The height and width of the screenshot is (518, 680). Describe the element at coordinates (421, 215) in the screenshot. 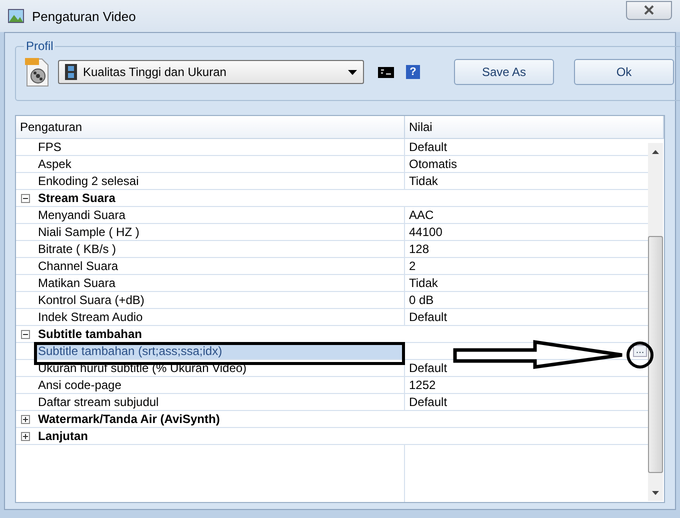

I see `property-value: AAC` at that location.